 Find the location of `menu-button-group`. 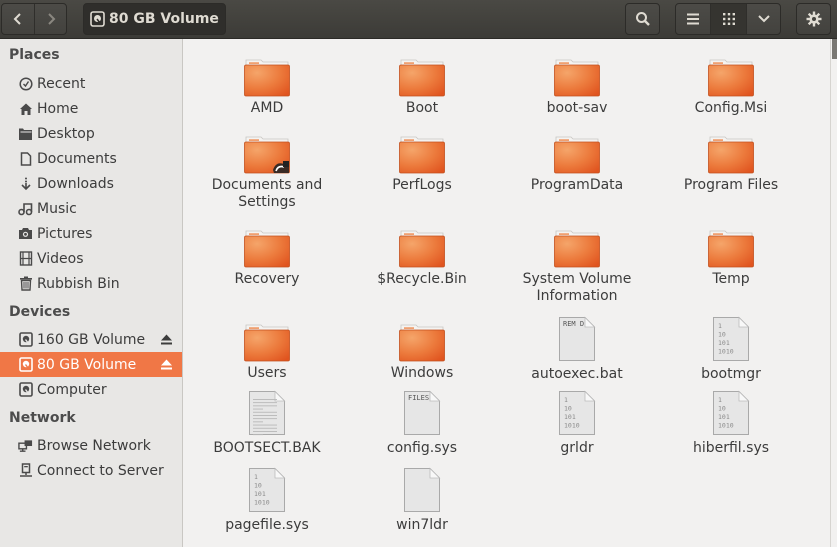

menu-button-group is located at coordinates (813, 19).